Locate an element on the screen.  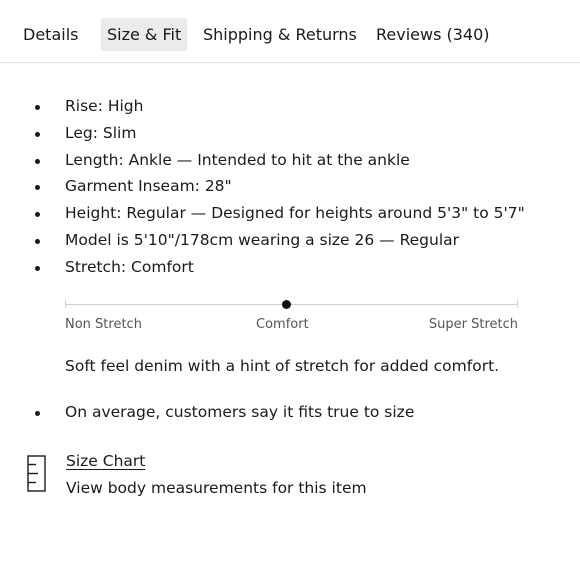
spec-inseam: Garment Inseam: 28" is located at coordinates (290, 186).